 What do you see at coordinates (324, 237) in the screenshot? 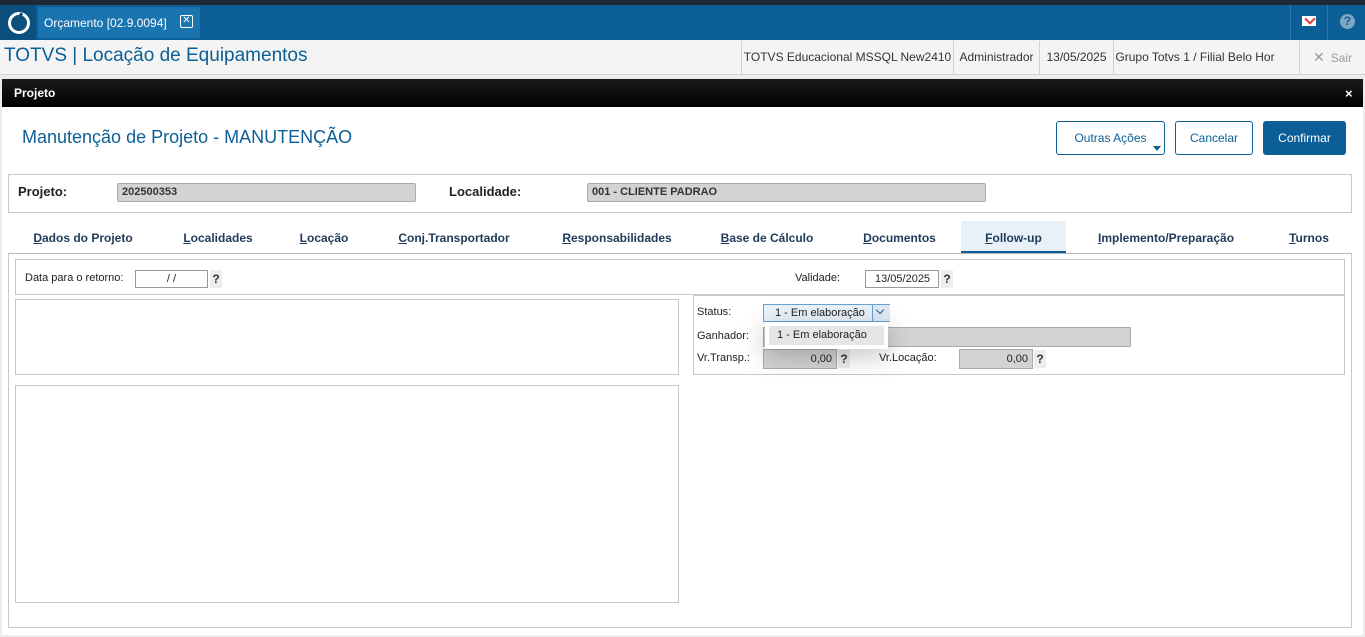
I see `tab-locacao: Locação` at bounding box center [324, 237].